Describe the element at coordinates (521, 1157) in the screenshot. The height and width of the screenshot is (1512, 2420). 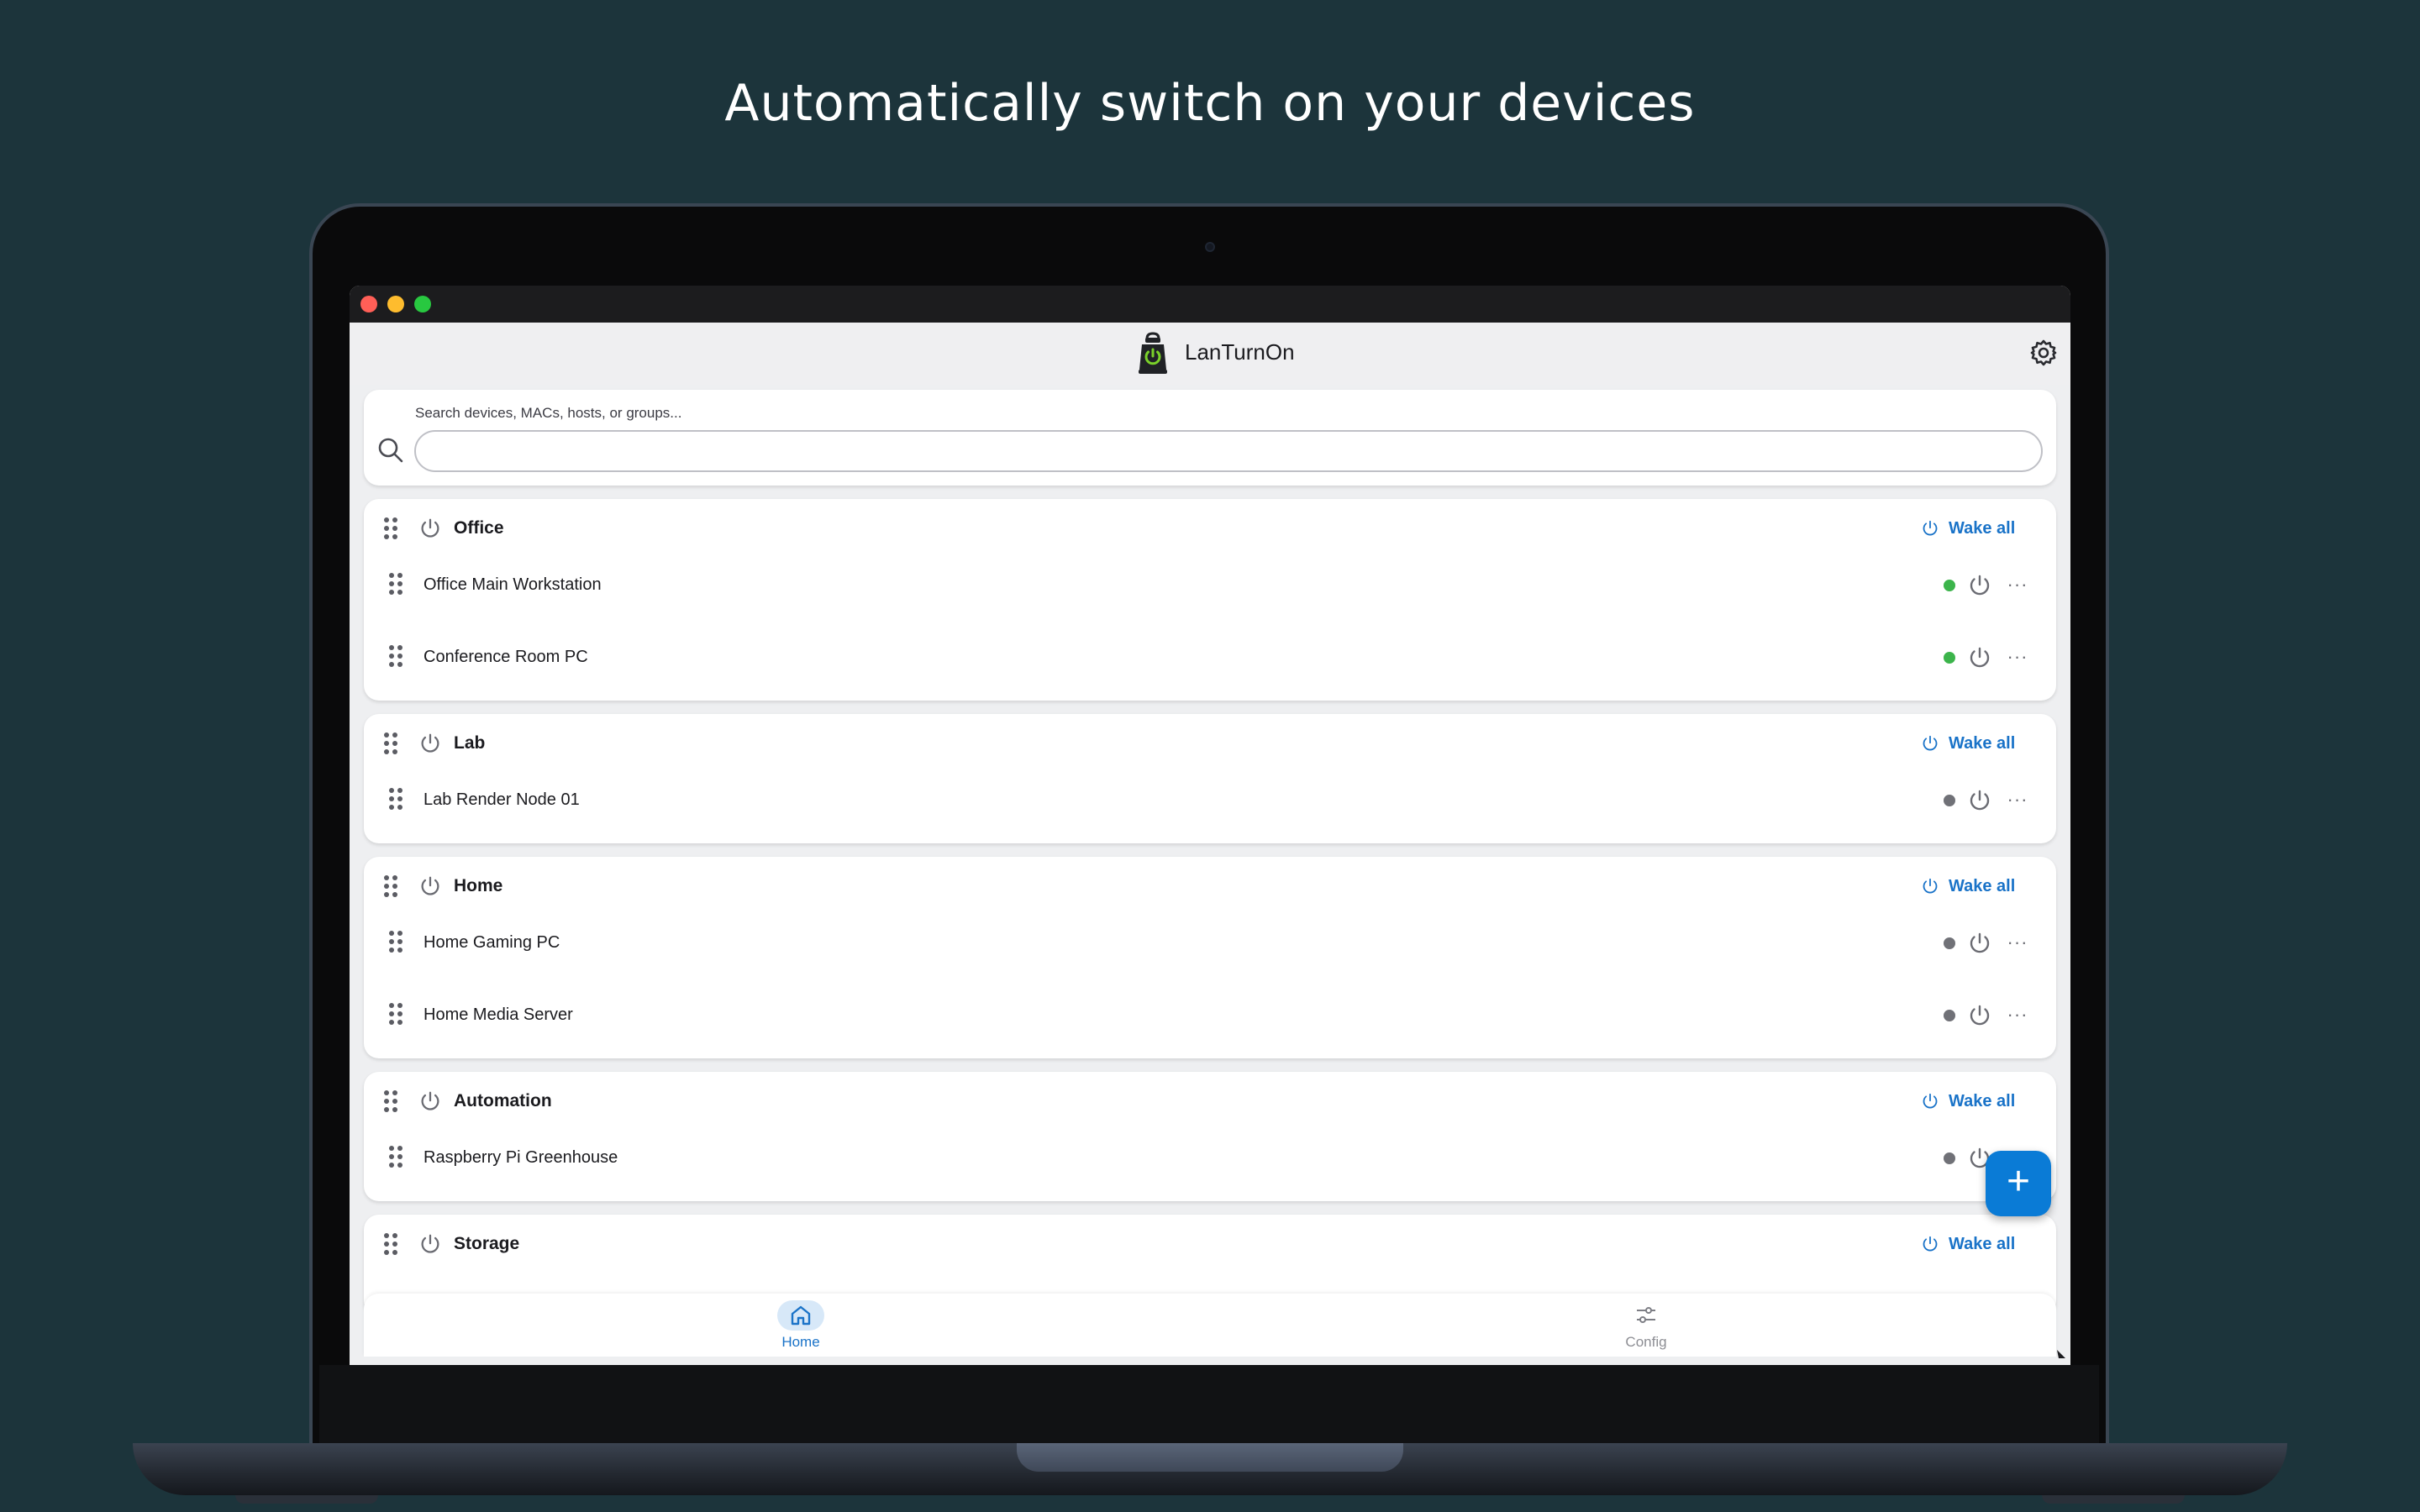
I see `device-name: Raspberry Pi Greenhouse` at that location.